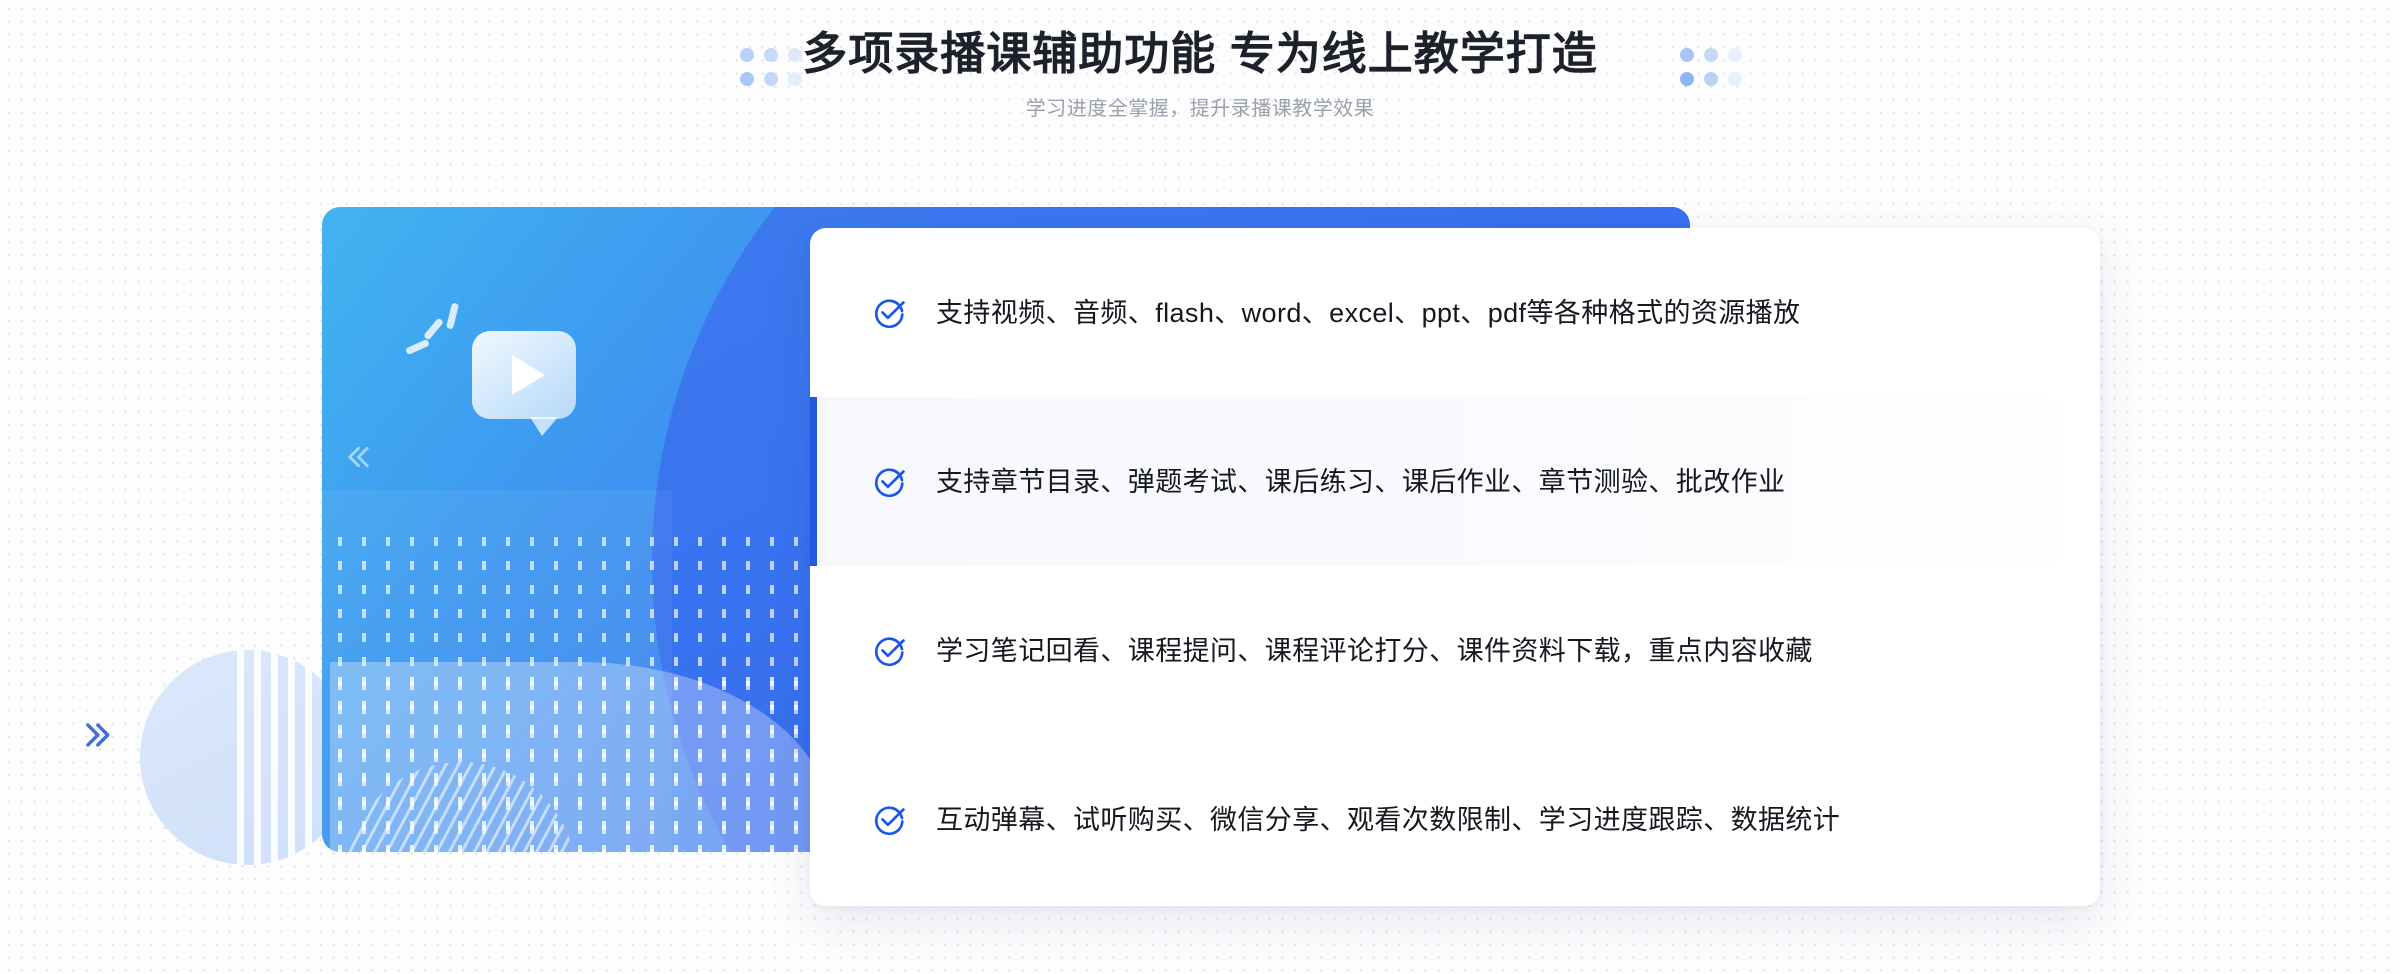  Describe the element at coordinates (771, 67) in the screenshot. I see `dot-grid-decoration-left` at that location.